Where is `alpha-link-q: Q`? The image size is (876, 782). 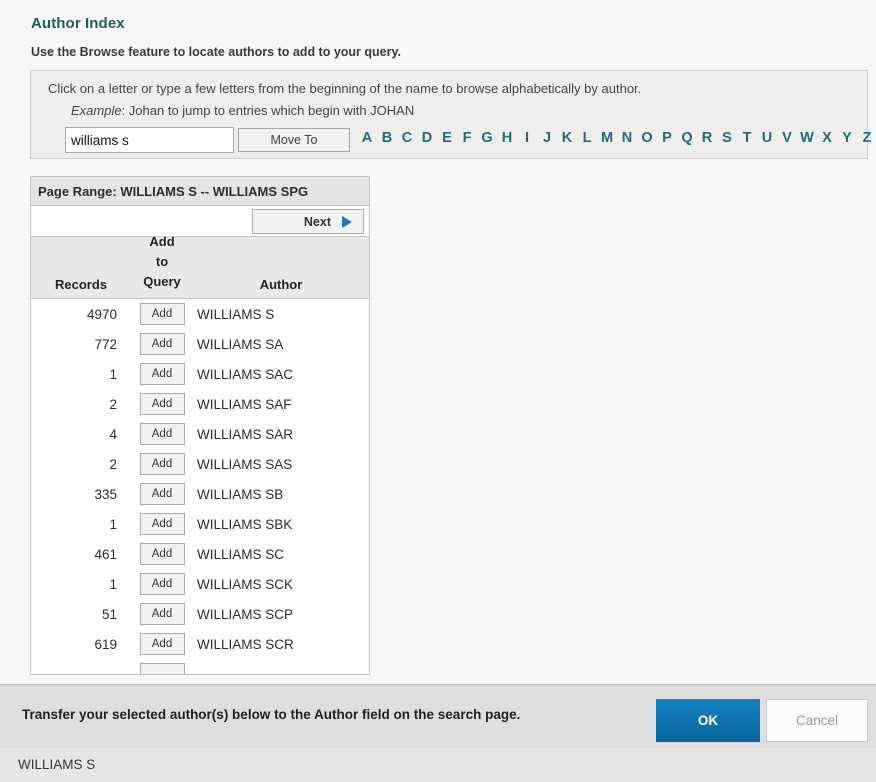 alpha-link-q: Q is located at coordinates (687, 138).